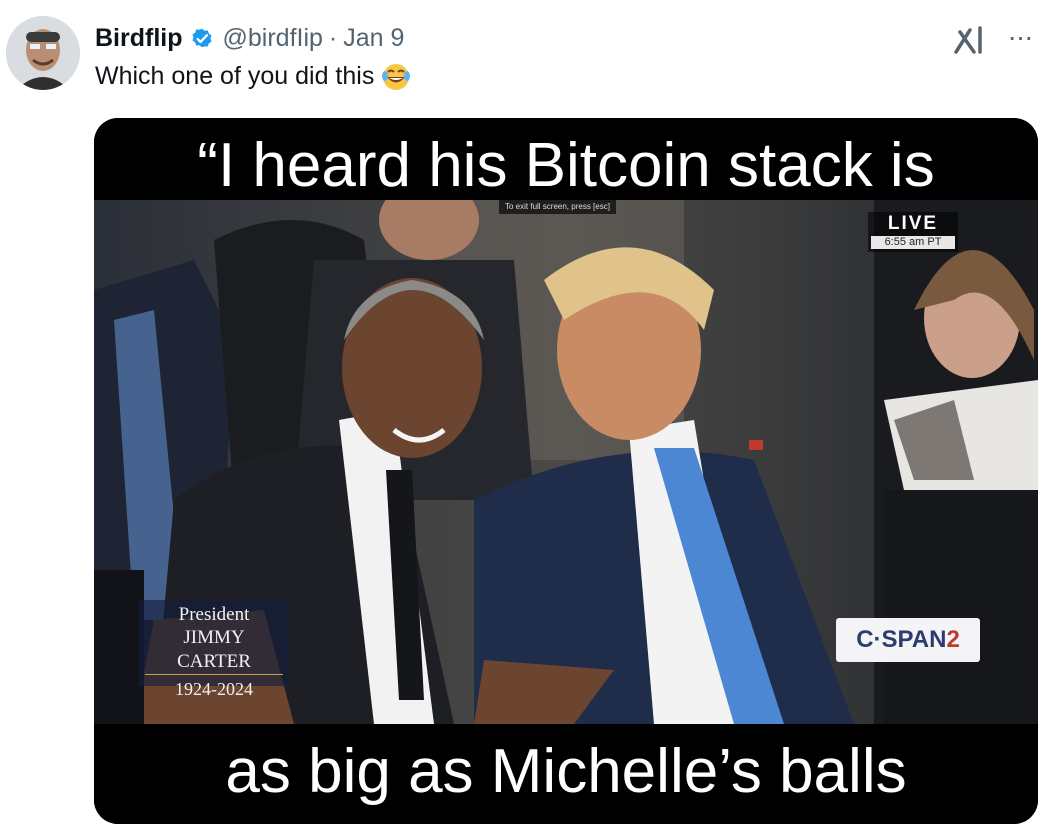 The image size is (1060, 828). Describe the element at coordinates (214, 614) in the screenshot. I see `chyron-title: President` at that location.